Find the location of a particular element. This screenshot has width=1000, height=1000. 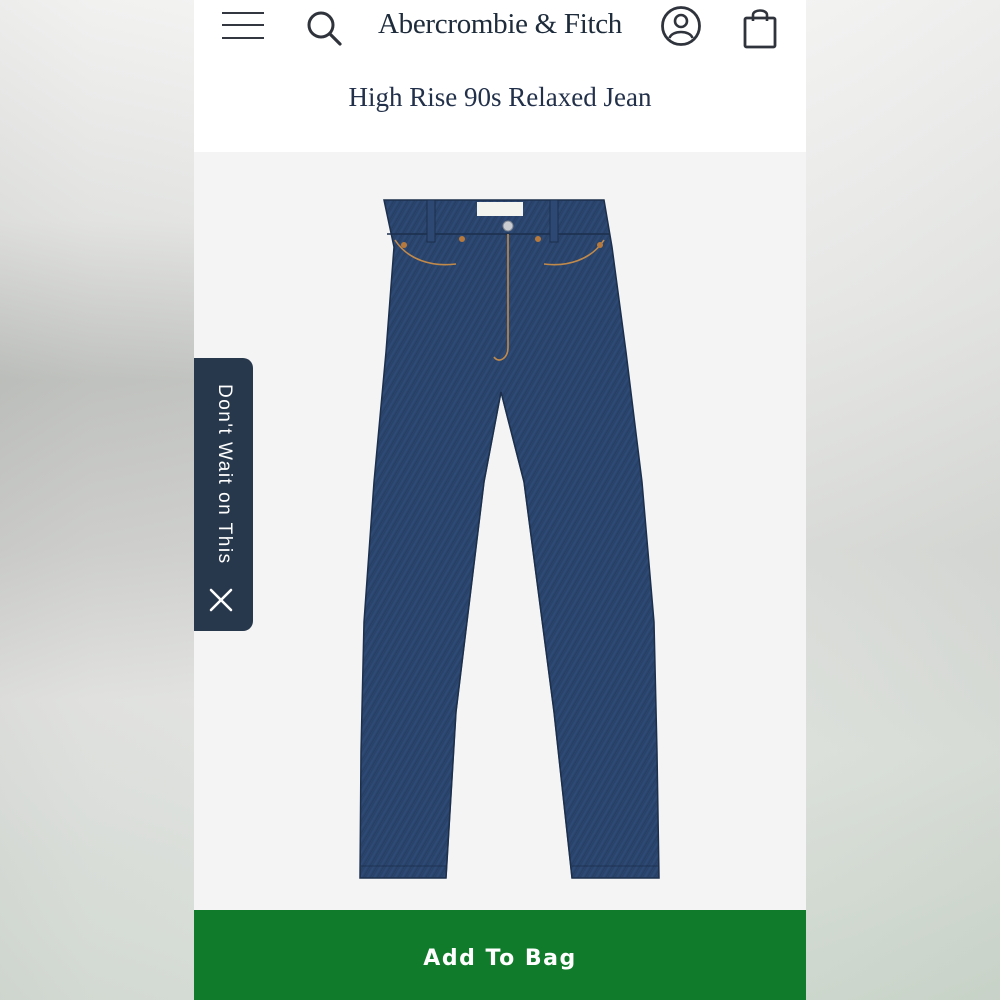

account-icon is located at coordinates (681, 26).